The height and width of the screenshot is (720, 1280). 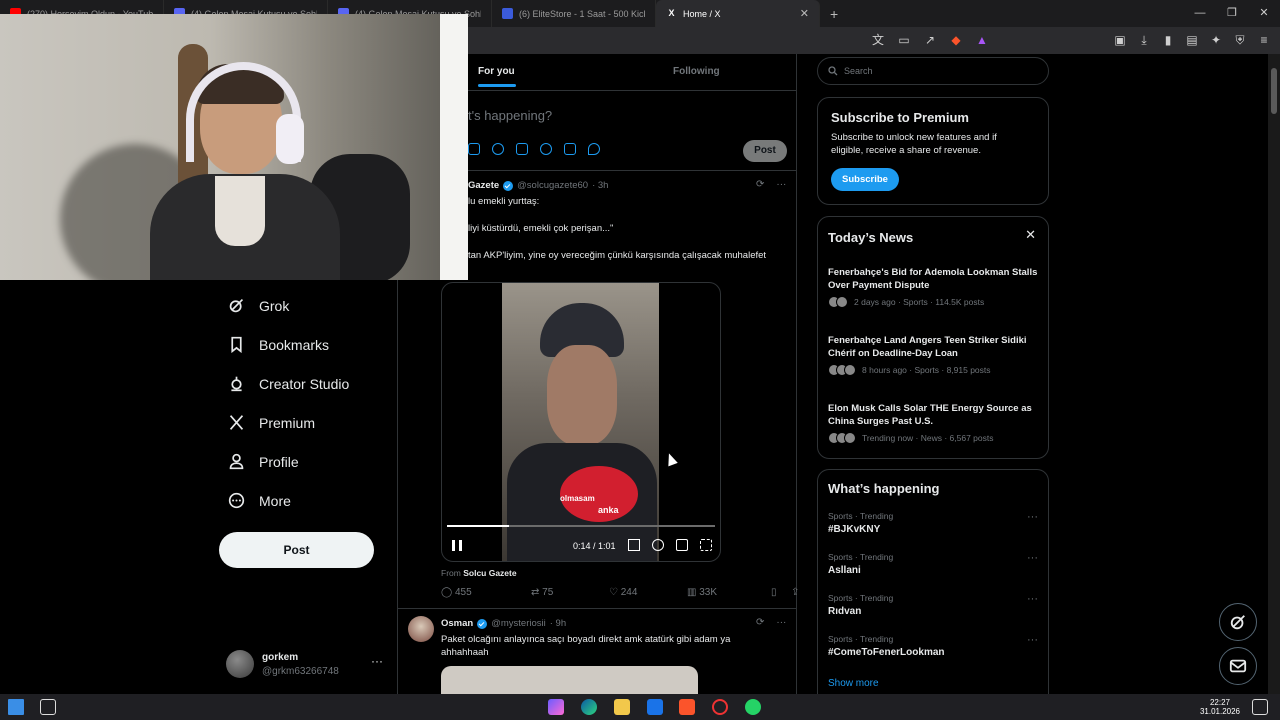 What do you see at coordinates (570, 149) in the screenshot?
I see `schedule-icon` at bounding box center [570, 149].